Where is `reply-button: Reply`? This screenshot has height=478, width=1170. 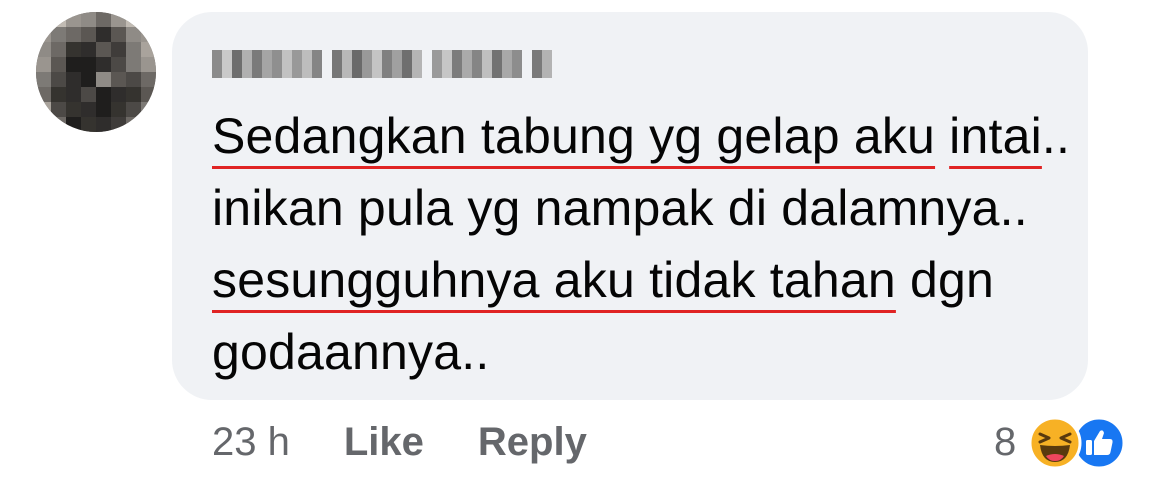
reply-button: Reply is located at coordinates (532, 442).